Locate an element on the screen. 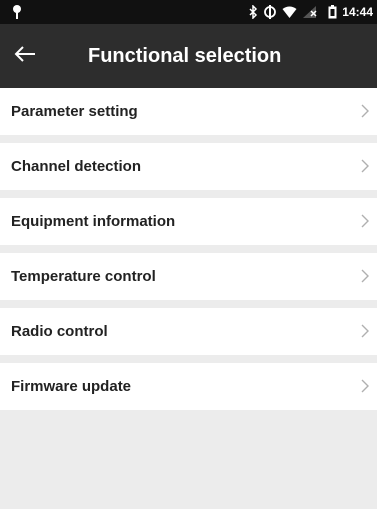 The width and height of the screenshot is (377, 509). status-time: 14:44 is located at coordinates (357, 12).